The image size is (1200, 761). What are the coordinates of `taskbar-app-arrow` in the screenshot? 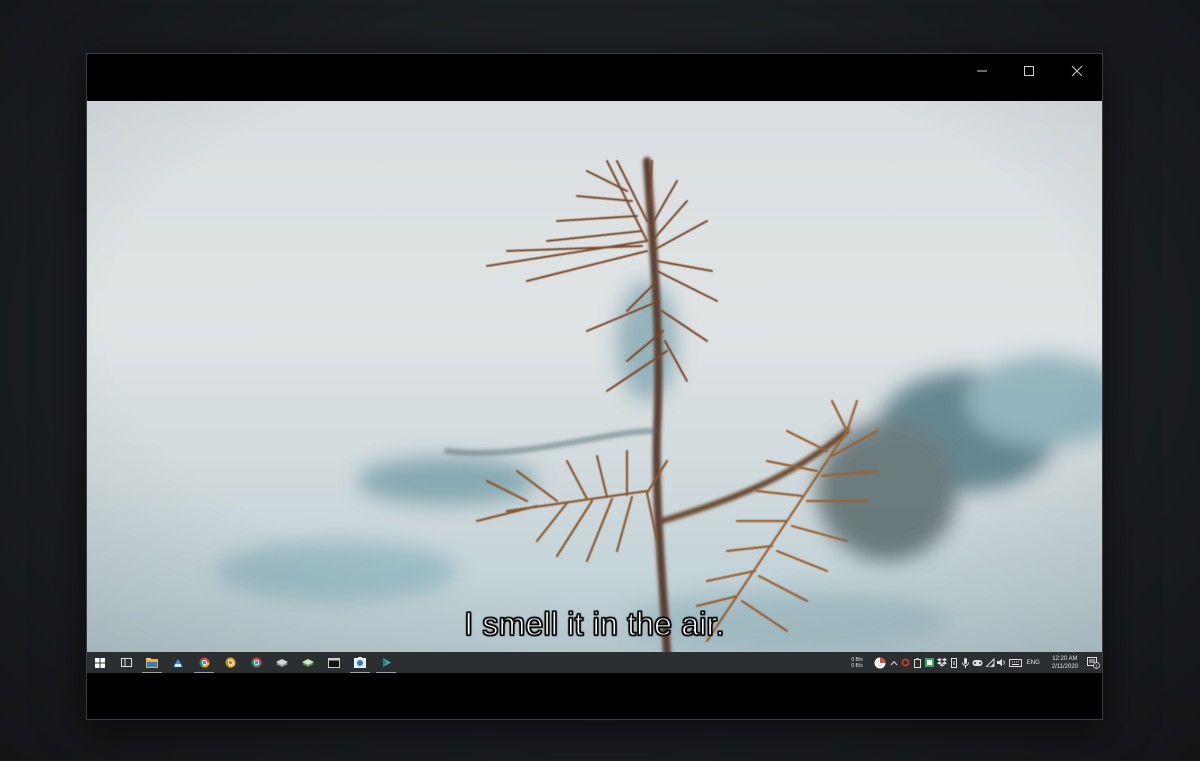 It's located at (386, 662).